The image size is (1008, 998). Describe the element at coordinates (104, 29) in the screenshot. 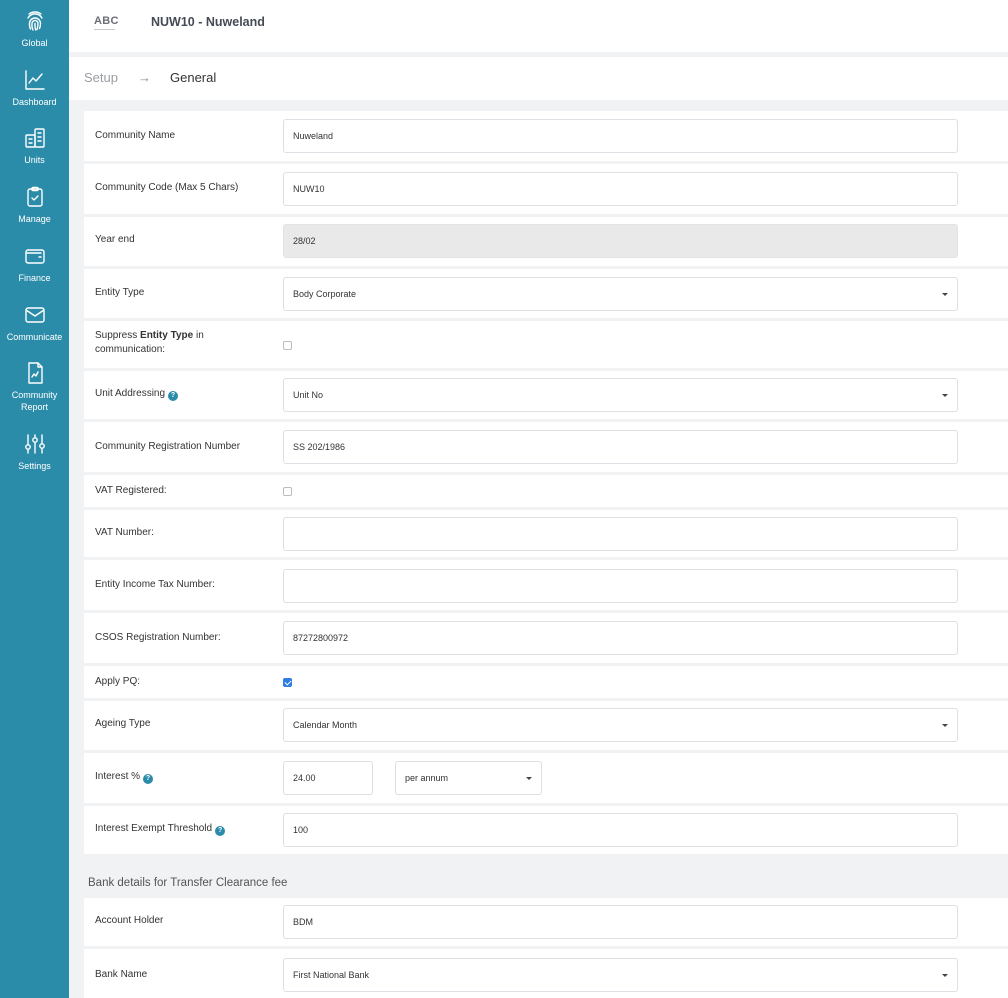

I see `logo-underline` at that location.